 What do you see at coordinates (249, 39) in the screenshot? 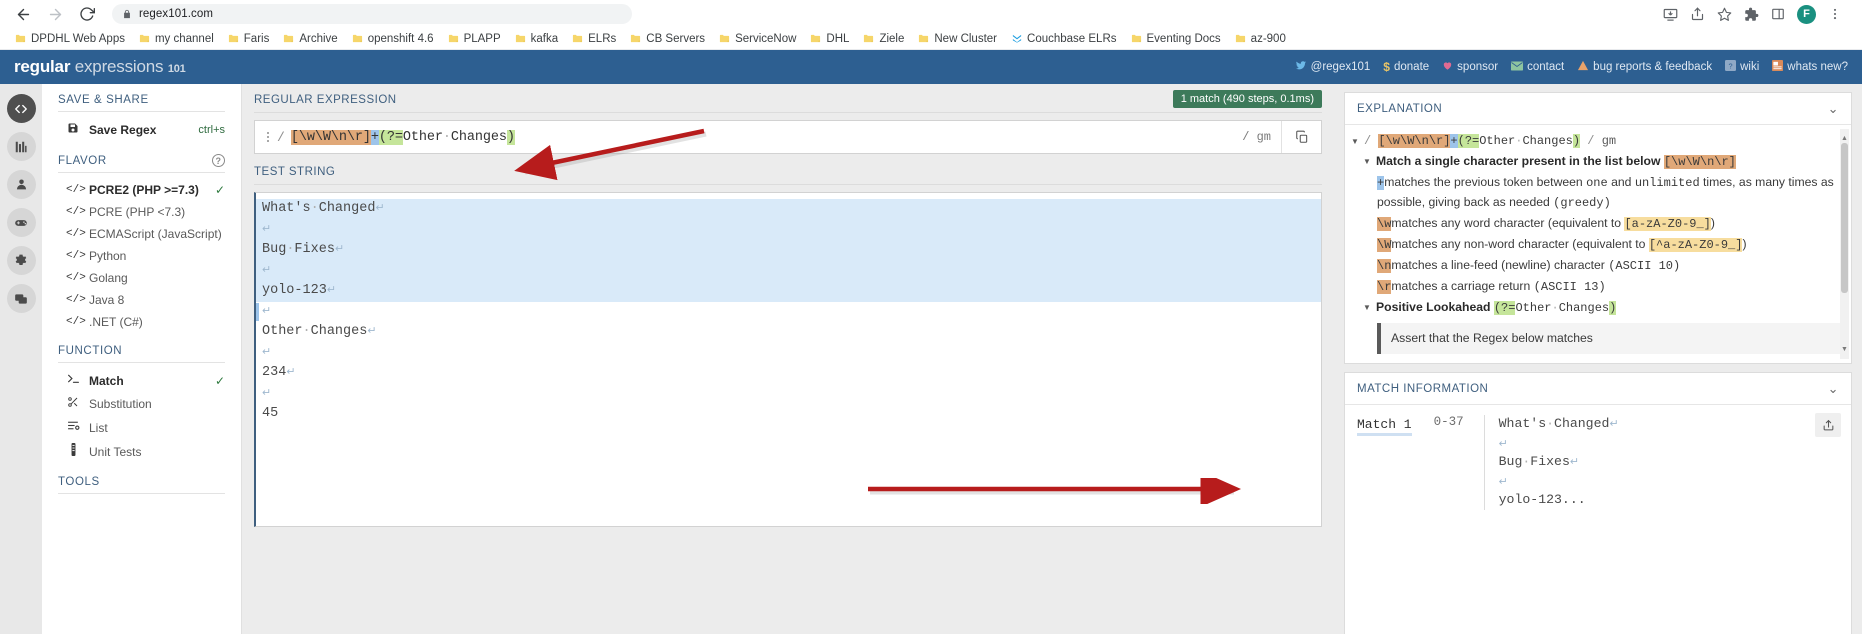
I see `bookmark-item: Faris` at bounding box center [249, 39].